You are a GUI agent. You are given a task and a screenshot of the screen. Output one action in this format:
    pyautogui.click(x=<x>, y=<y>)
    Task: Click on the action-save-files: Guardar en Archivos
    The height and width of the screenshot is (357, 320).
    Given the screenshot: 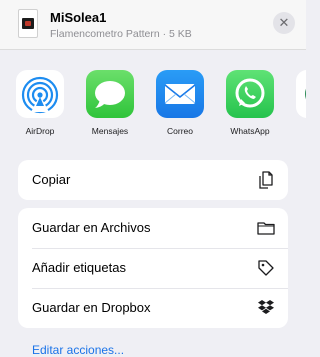 What is the action you would take?
    pyautogui.click(x=153, y=228)
    